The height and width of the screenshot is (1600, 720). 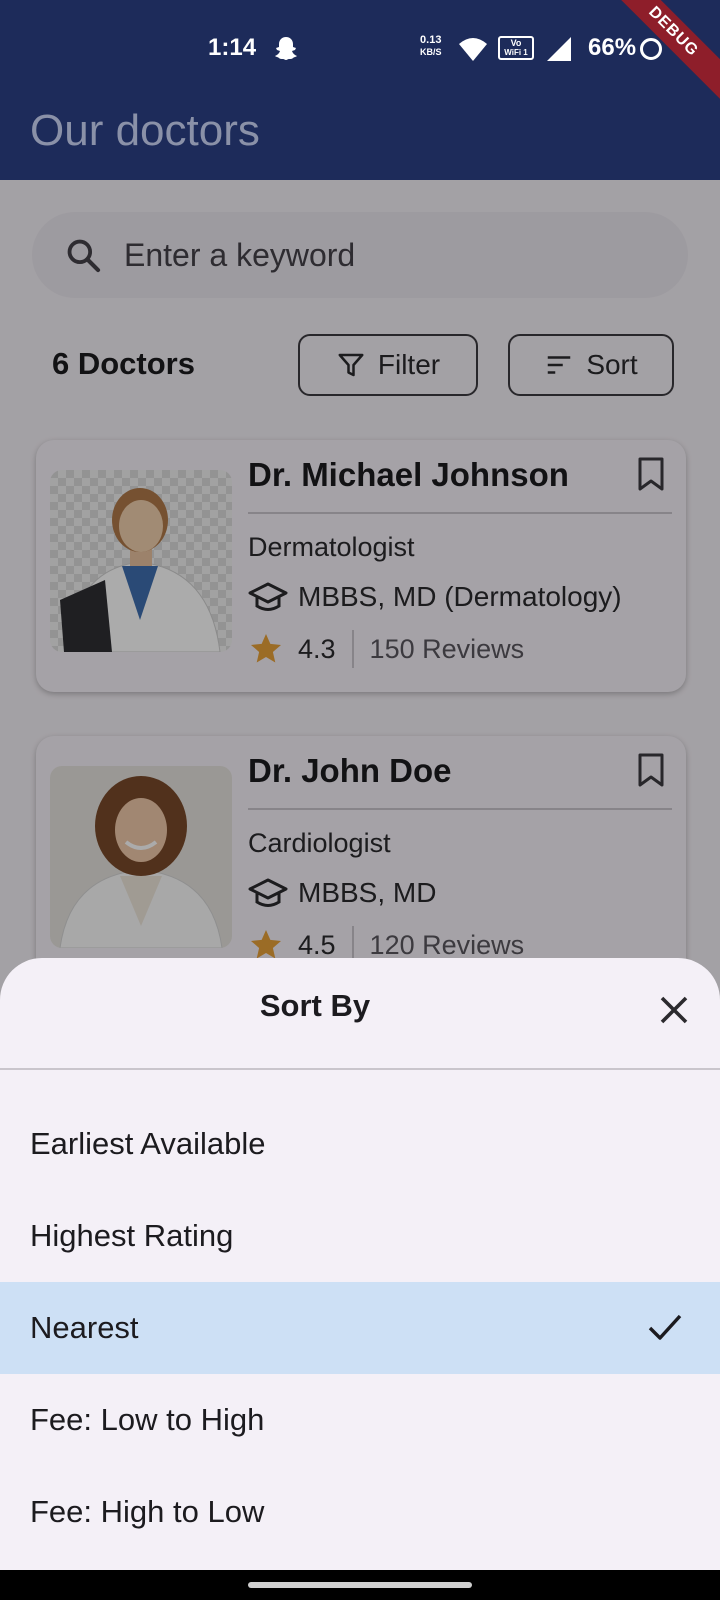 I want to click on page-title: Our doctors, so click(x=145, y=130).